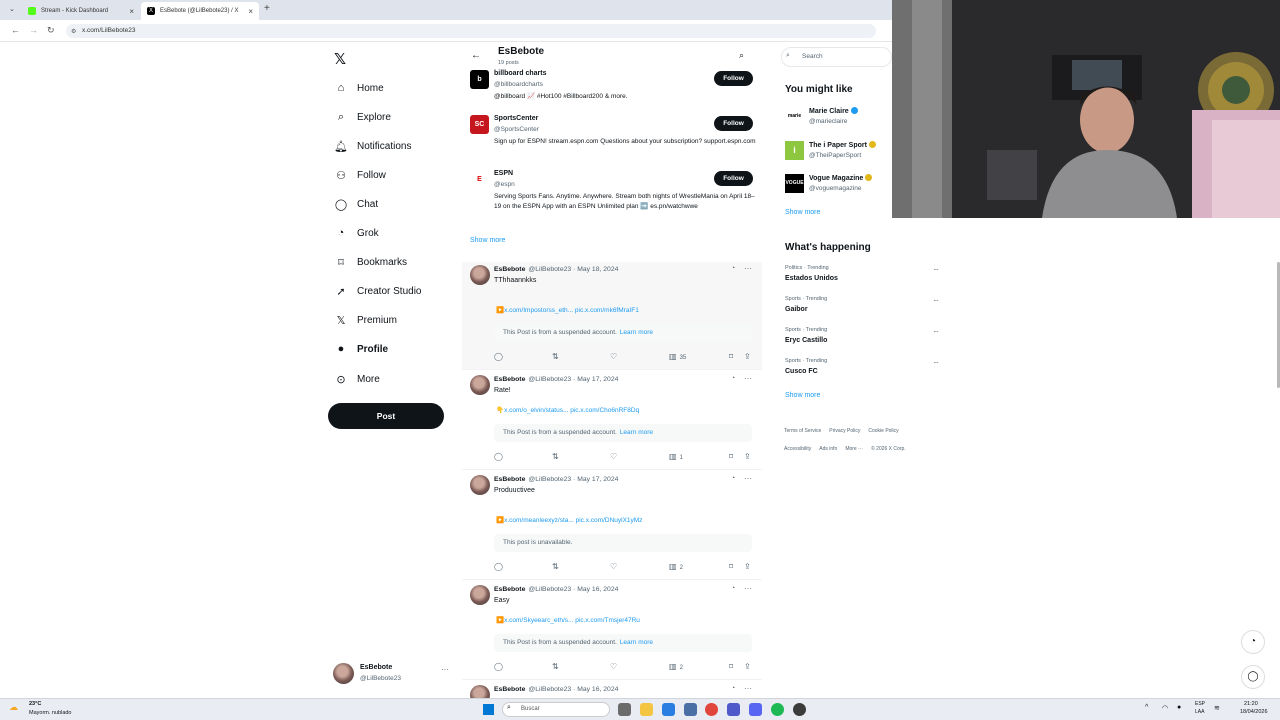 The image size is (1280, 720). I want to click on back-arrow-icon: ←, so click(476, 55).